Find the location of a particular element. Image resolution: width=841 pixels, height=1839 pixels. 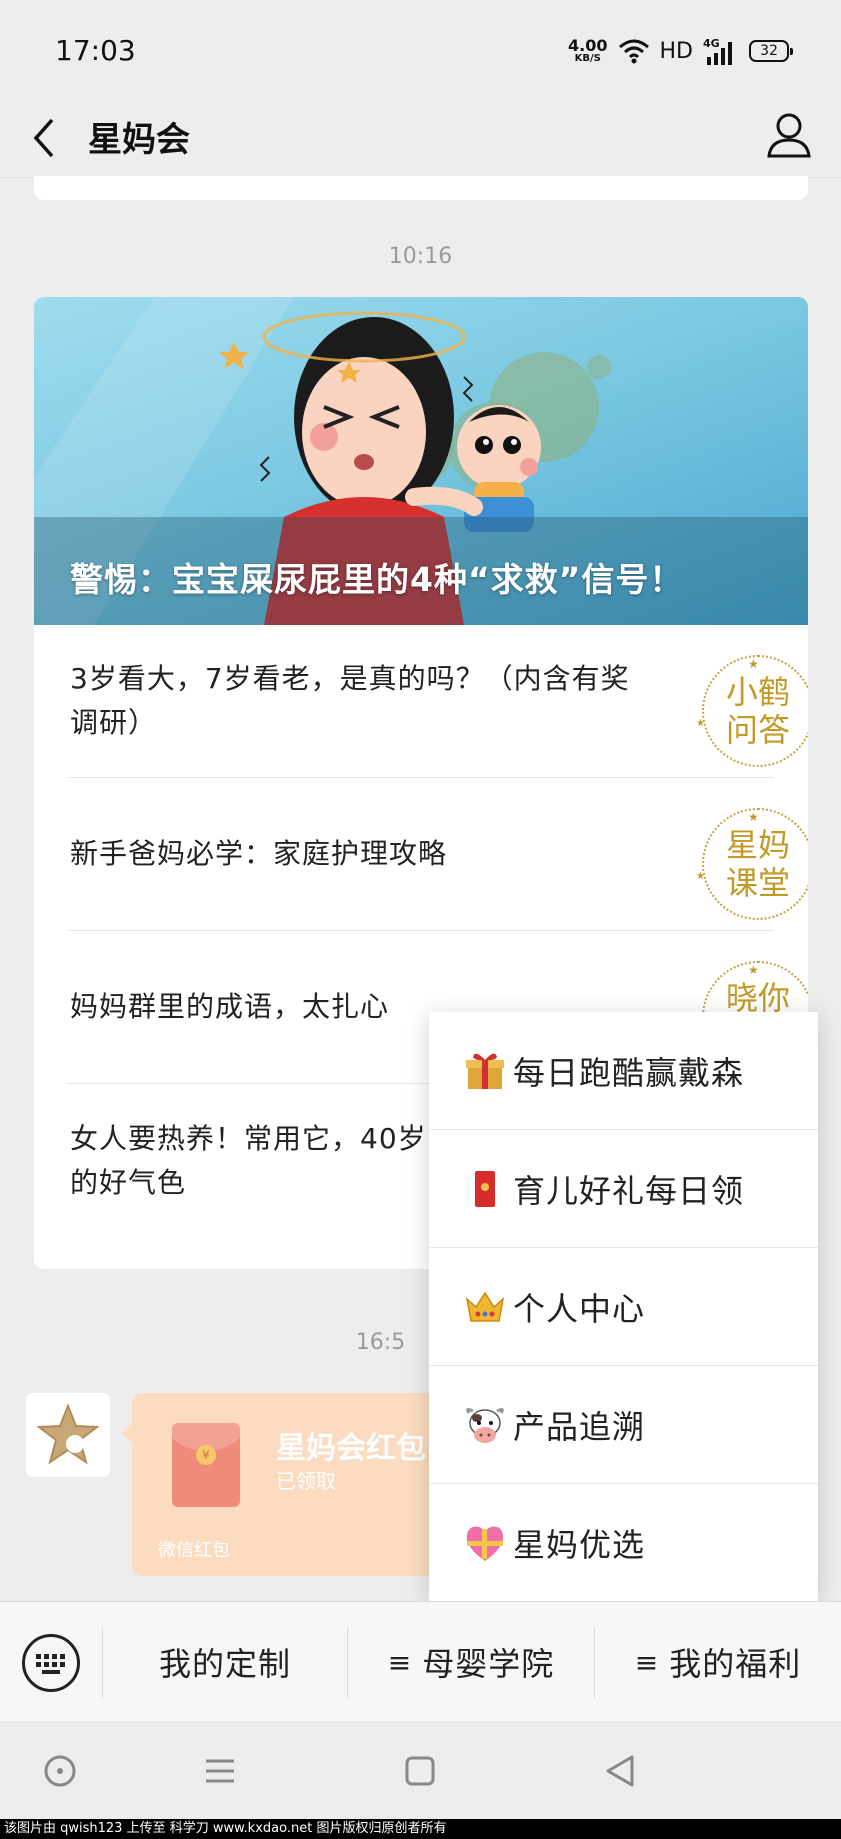

menu-item-label: 每日跑酷赢戴森 is located at coordinates (629, 1072).